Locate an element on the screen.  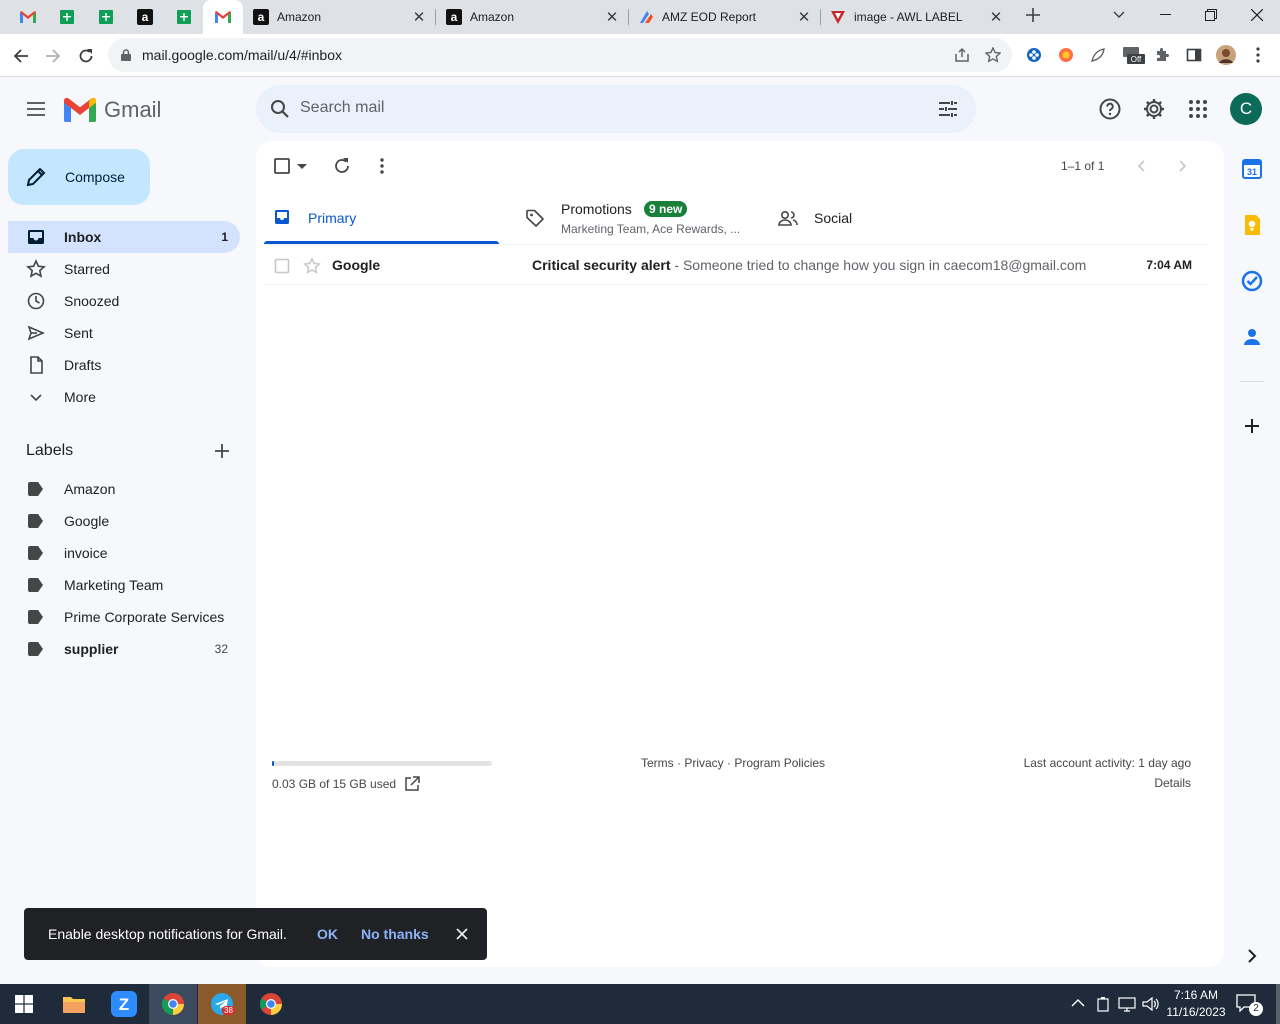
label-item: Prime Corporate Services is located at coordinates (124, 617).